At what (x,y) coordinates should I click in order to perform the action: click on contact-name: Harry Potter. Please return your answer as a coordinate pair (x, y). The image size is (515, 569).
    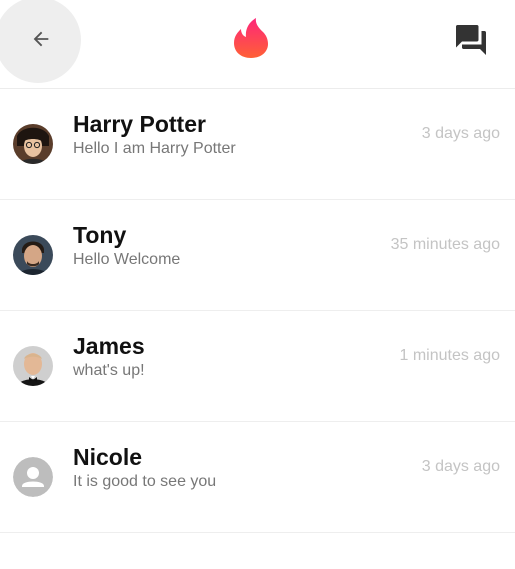
    Looking at the image, I should click on (139, 124).